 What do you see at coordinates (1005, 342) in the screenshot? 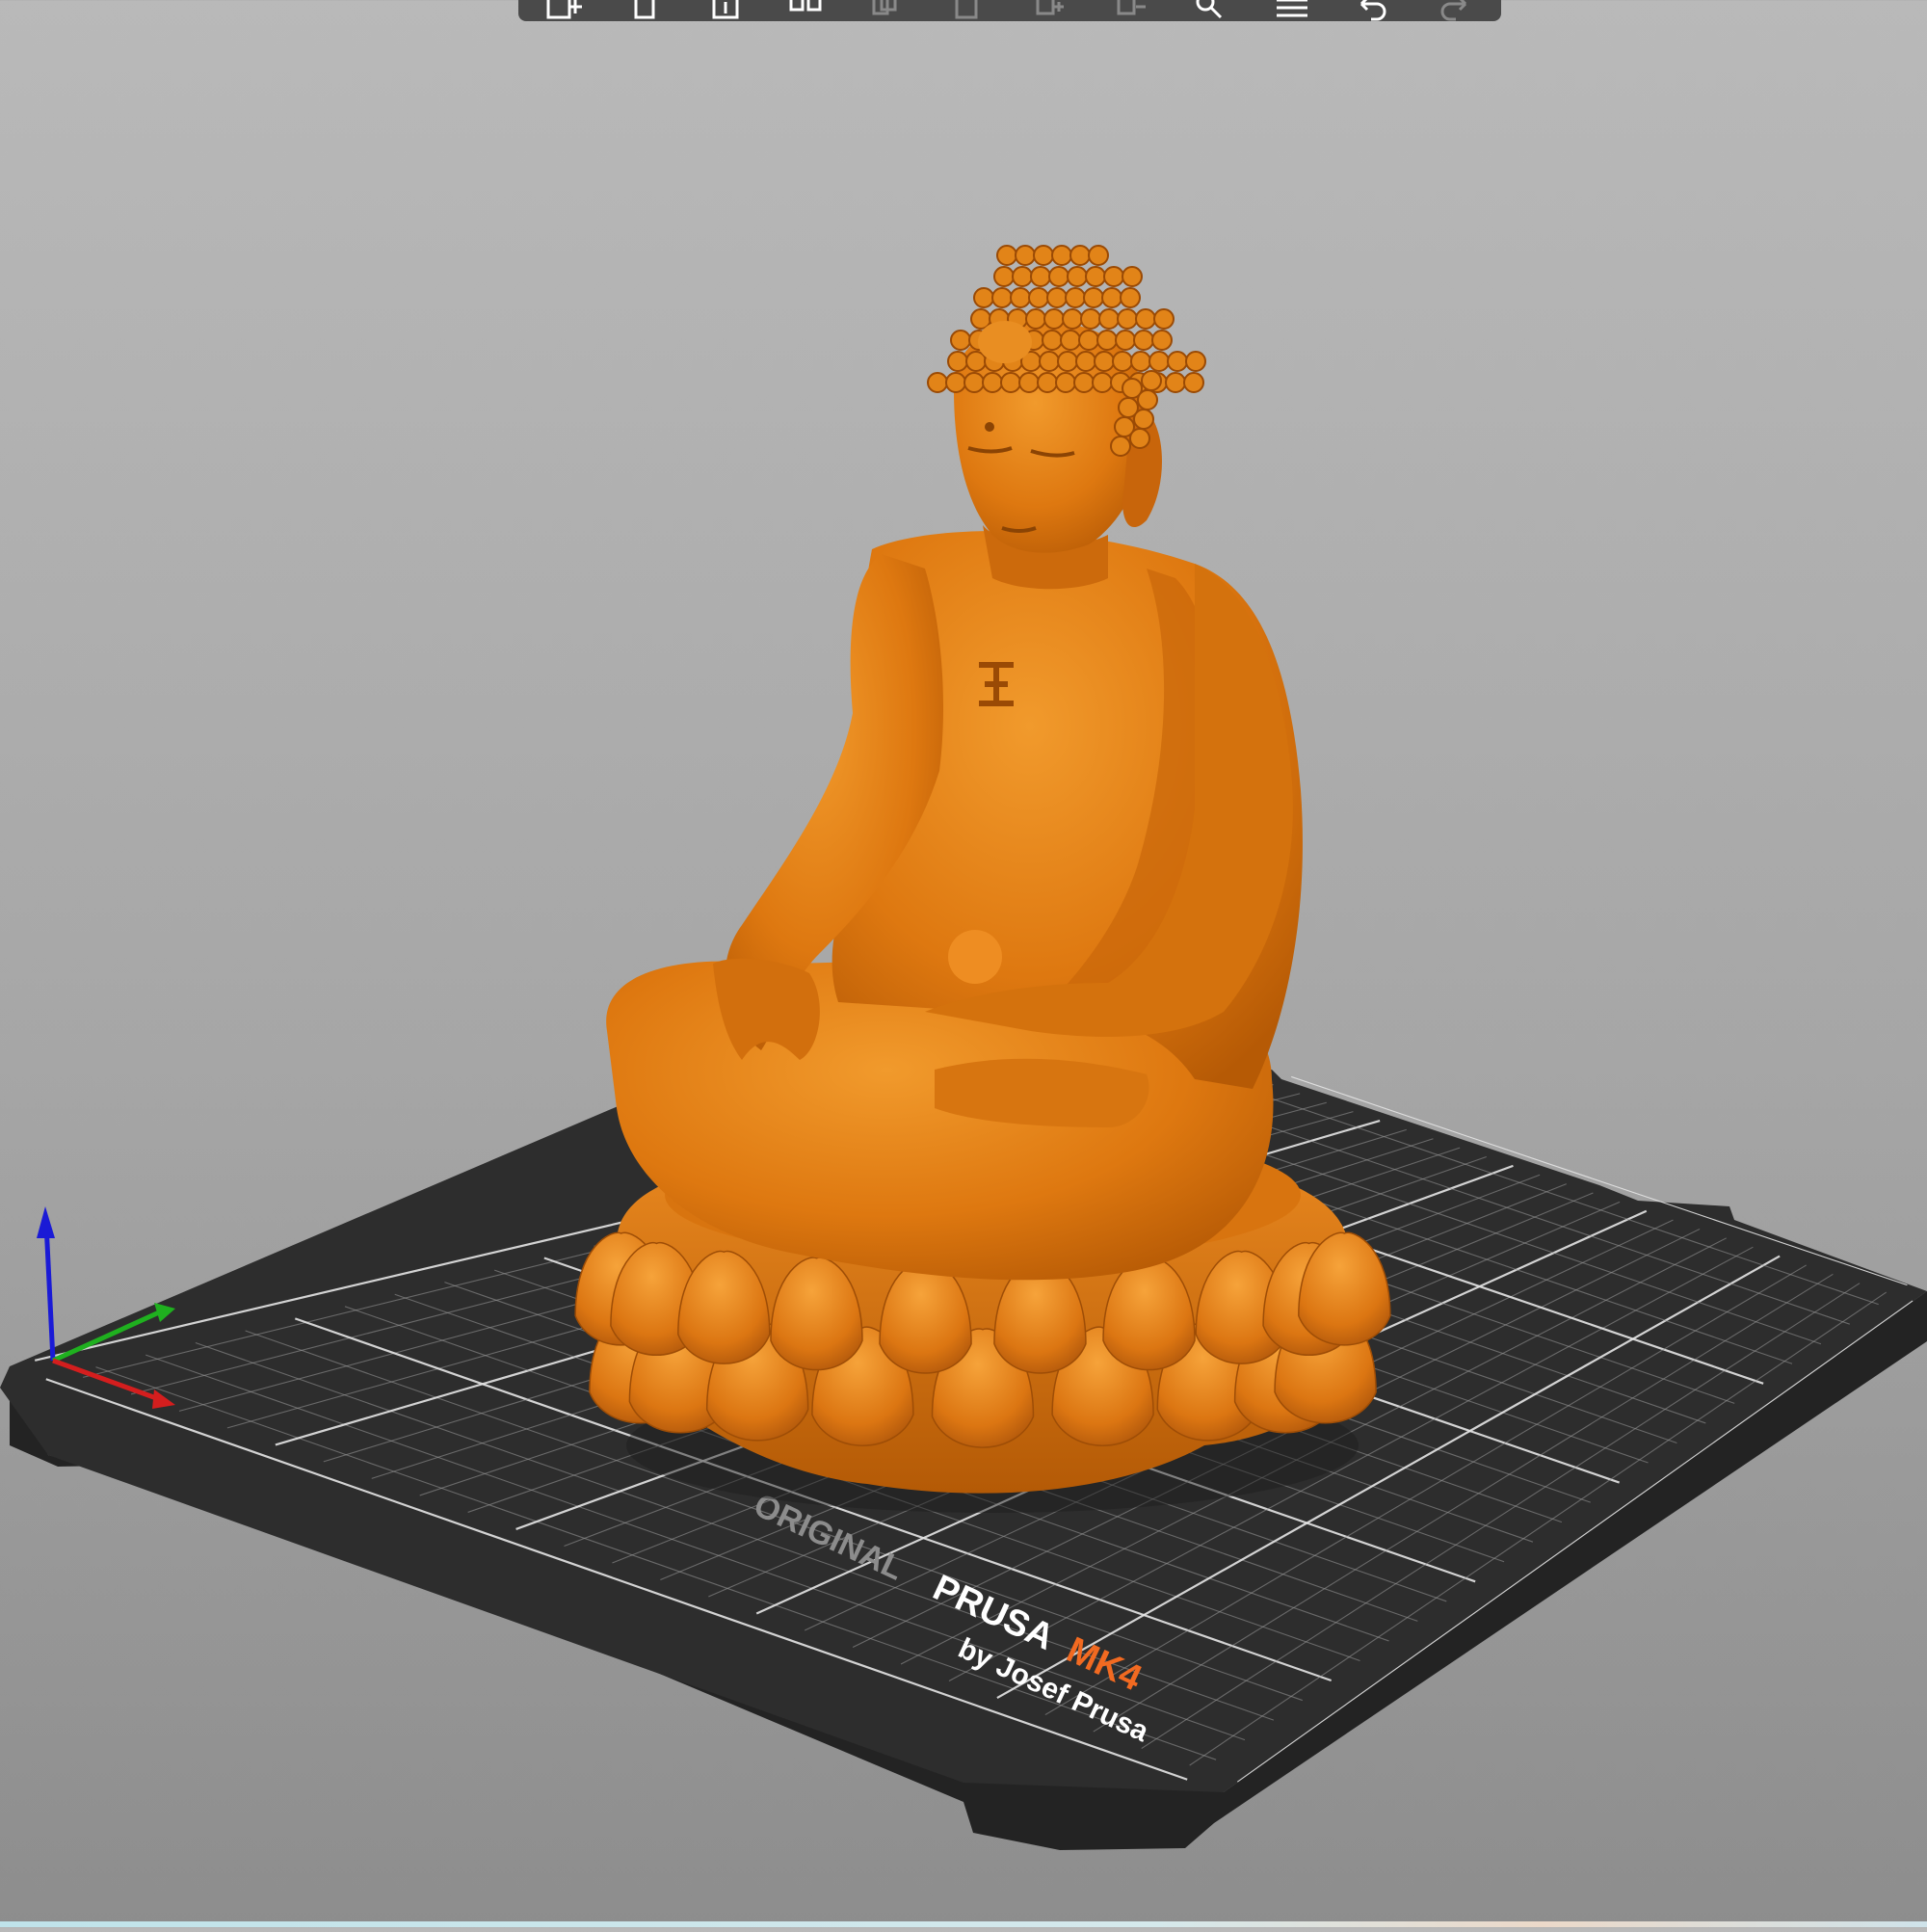
I see `hair-ornament` at bounding box center [1005, 342].